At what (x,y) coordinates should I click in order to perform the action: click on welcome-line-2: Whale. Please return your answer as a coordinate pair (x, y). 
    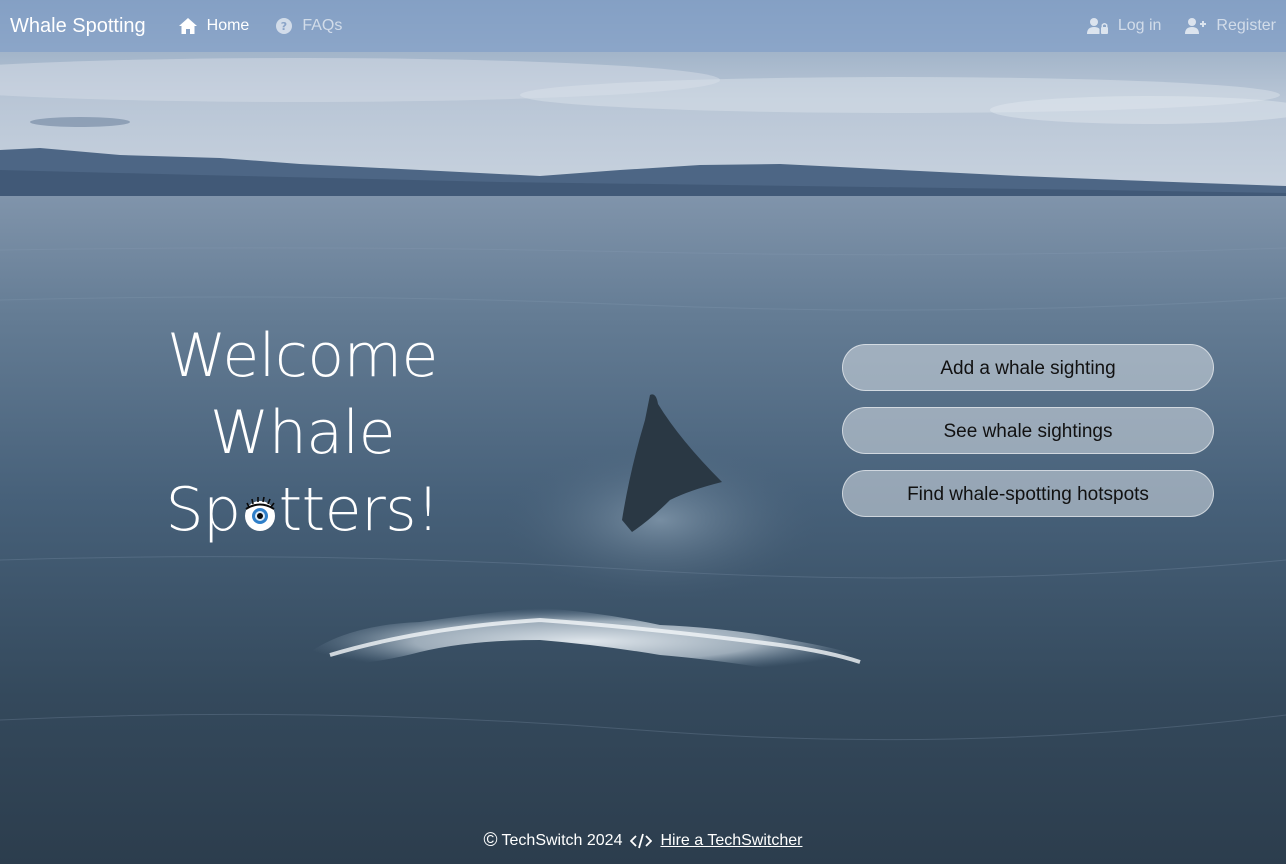
    Looking at the image, I should click on (302, 433).